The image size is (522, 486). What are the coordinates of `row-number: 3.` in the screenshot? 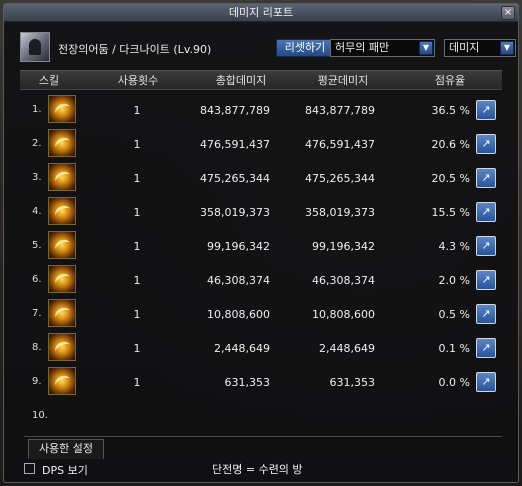 It's located at (37, 177).